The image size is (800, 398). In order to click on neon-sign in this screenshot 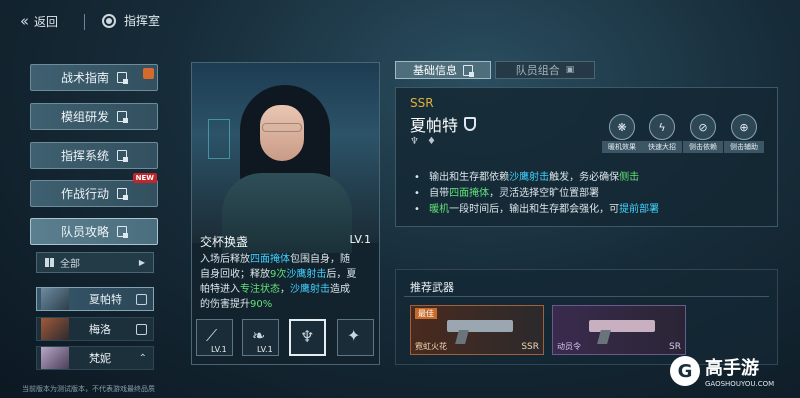, I will do `click(219, 139)`.